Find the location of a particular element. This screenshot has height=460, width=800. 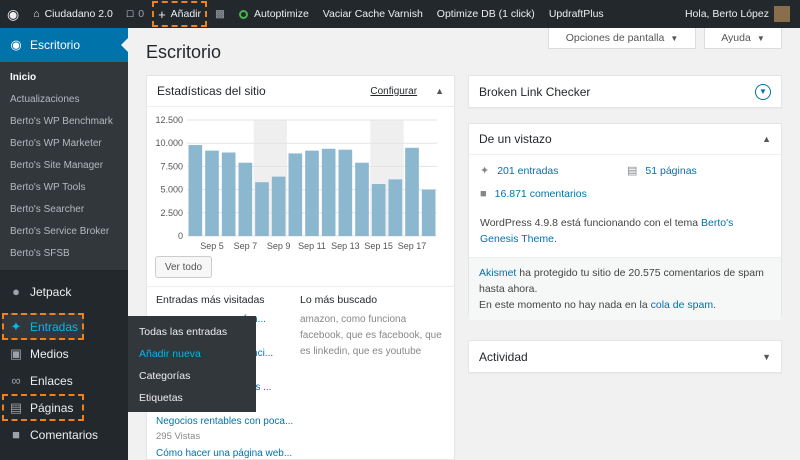

menu-dashboard: ◉ Escritorio is located at coordinates (64, 45).